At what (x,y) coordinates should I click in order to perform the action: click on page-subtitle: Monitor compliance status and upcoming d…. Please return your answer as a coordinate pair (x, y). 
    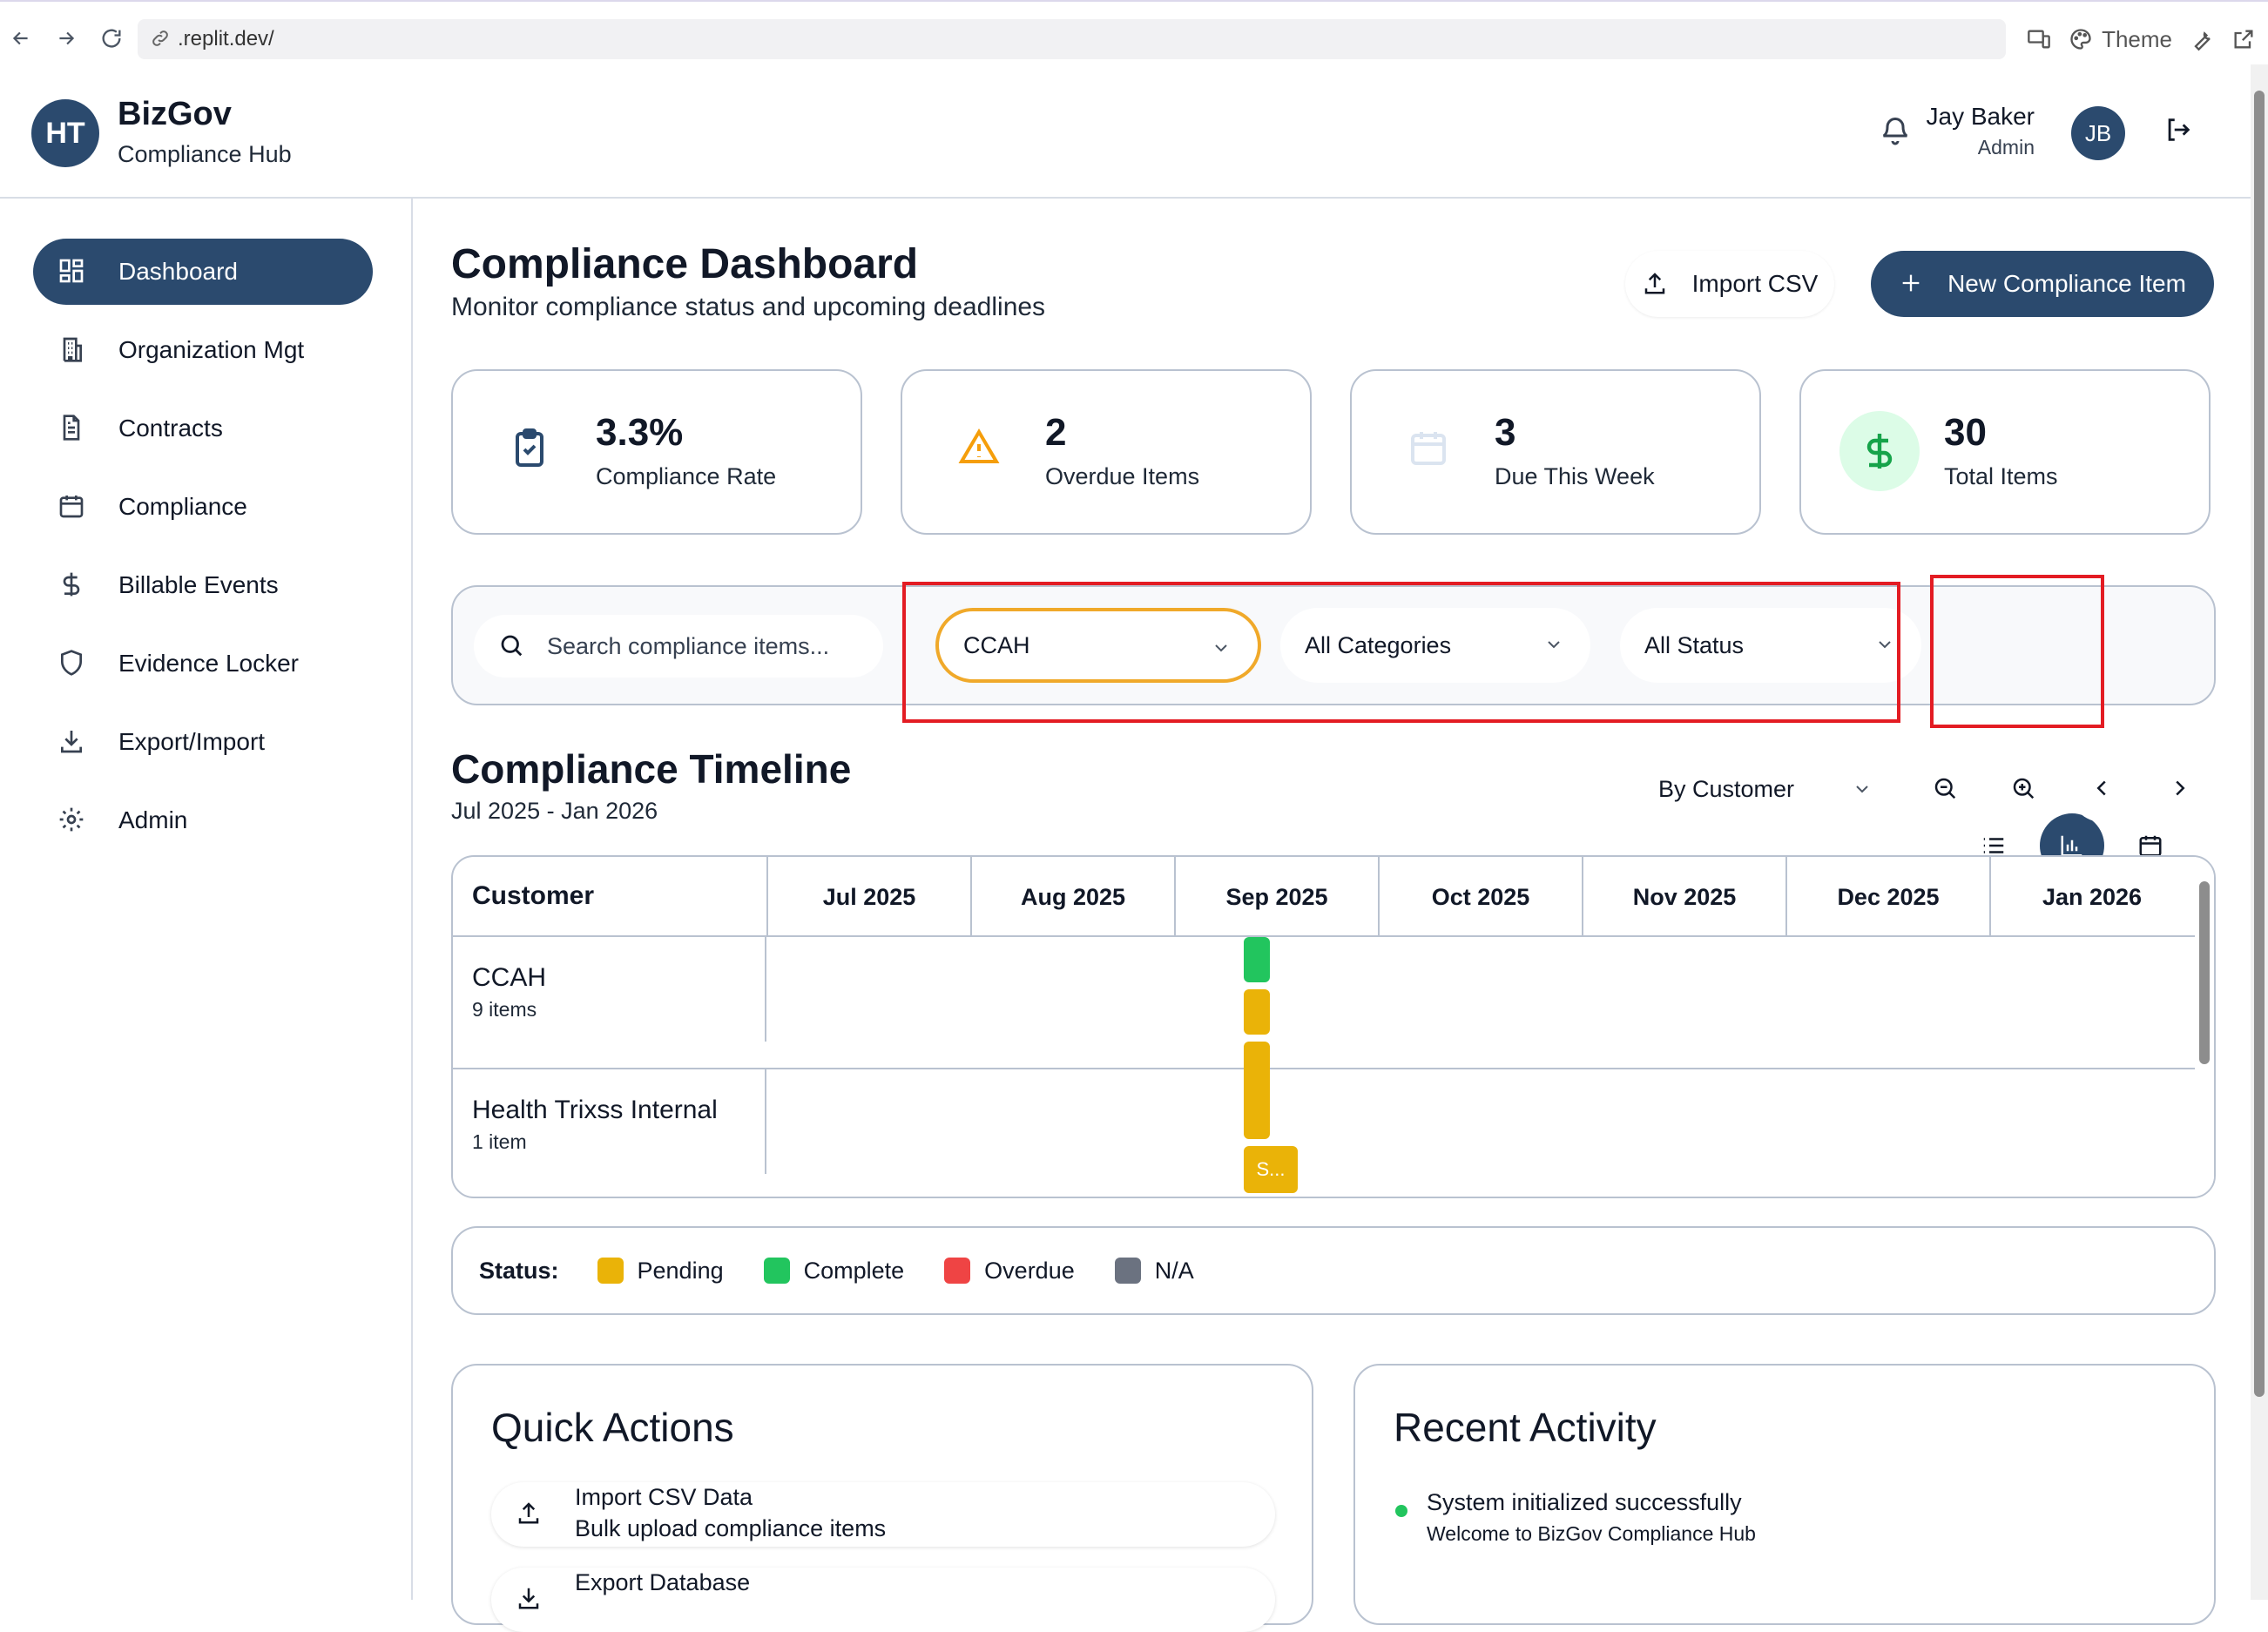
    Looking at the image, I should click on (748, 307).